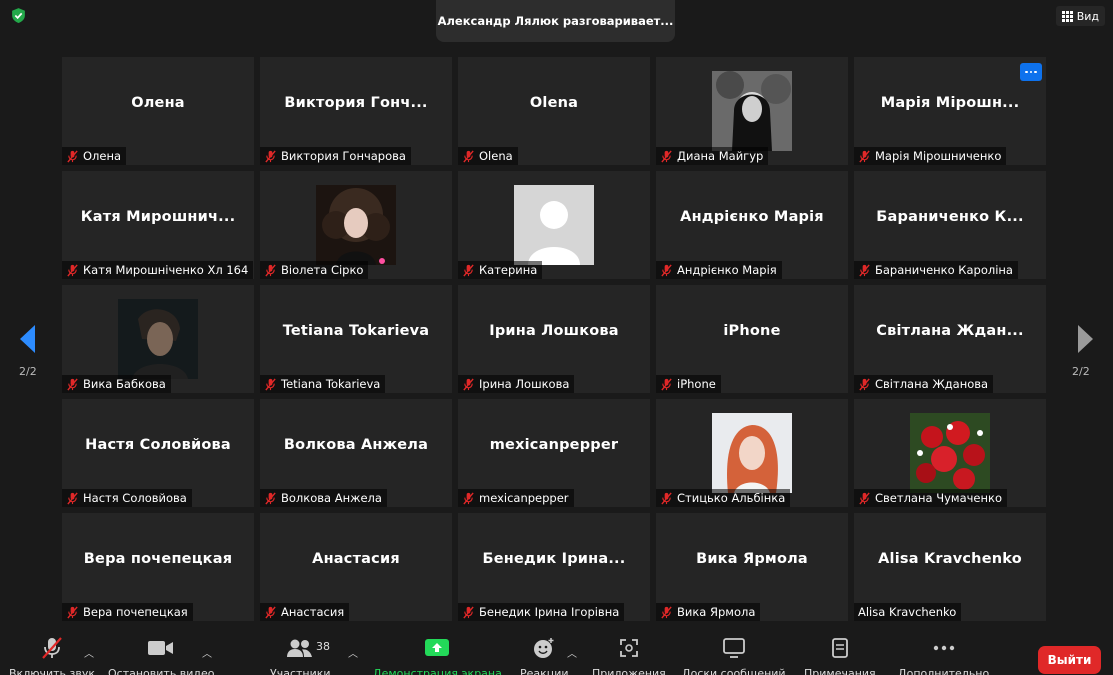 The width and height of the screenshot is (1113, 675). I want to click on reactions-button: Реакции, so click(544, 656).